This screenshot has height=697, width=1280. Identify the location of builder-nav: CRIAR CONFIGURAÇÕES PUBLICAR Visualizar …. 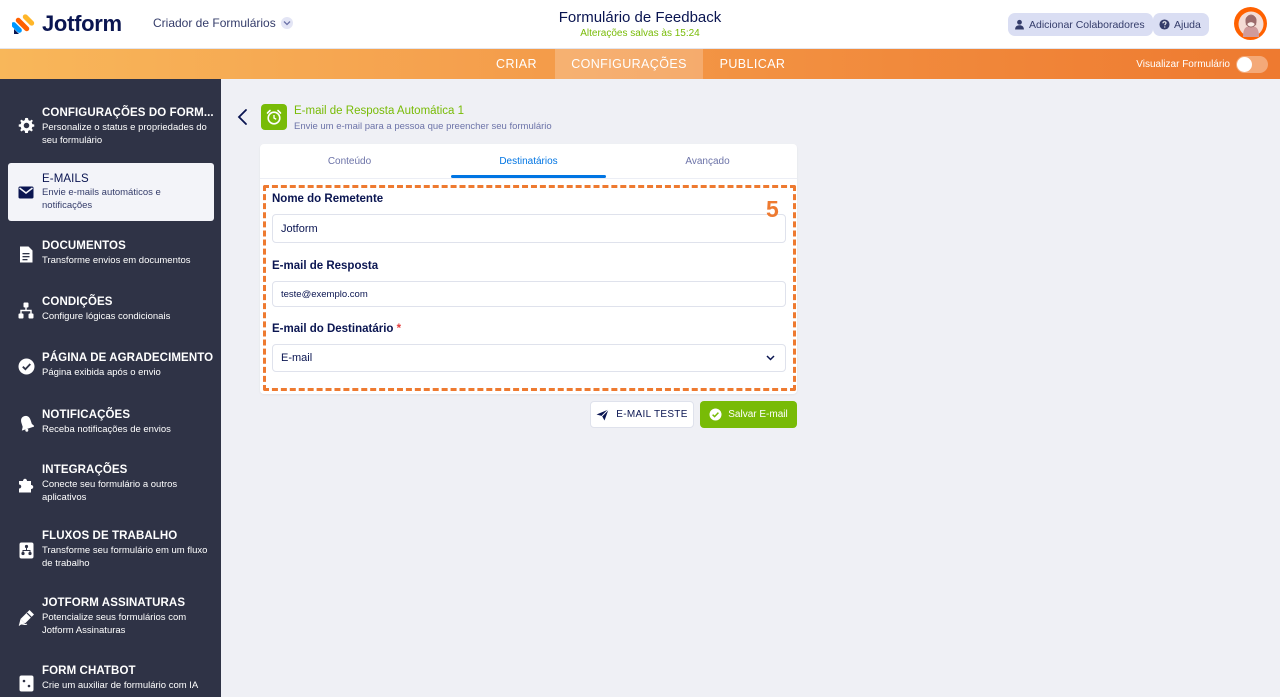
(640, 64).